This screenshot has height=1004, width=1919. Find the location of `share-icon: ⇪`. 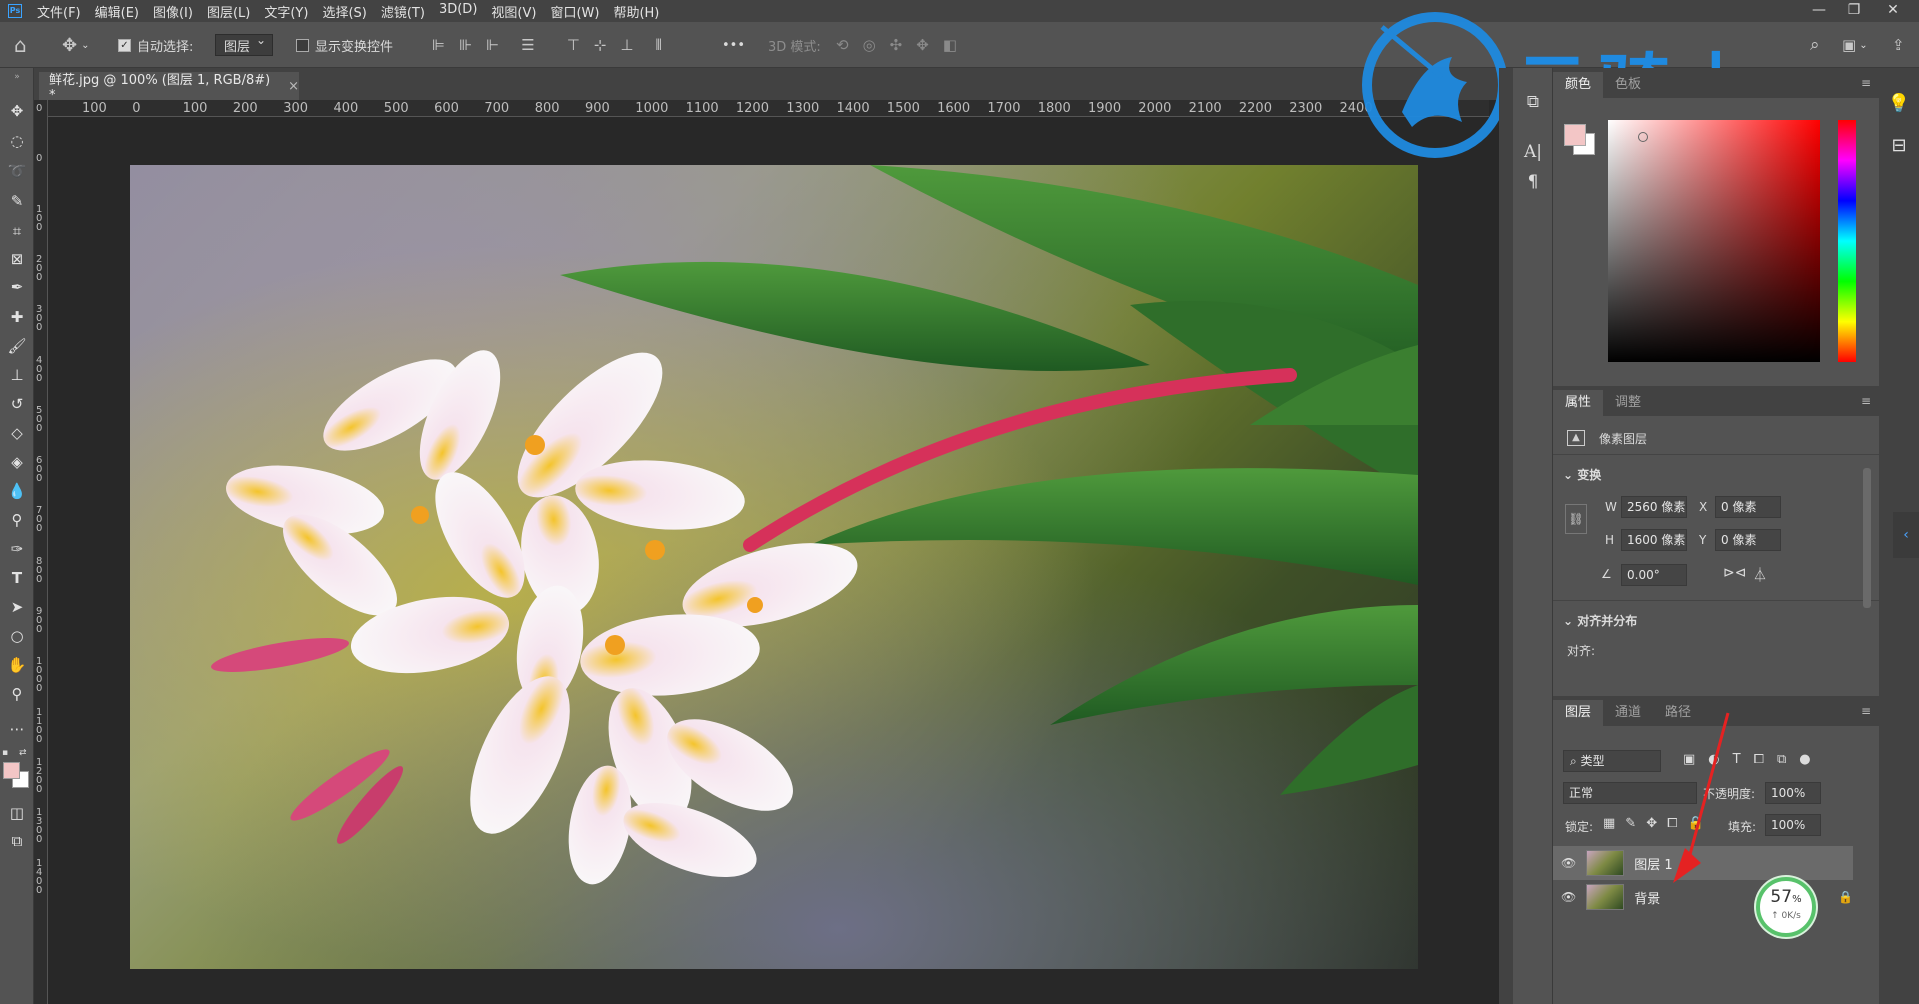

share-icon: ⇪ is located at coordinates (1898, 45).